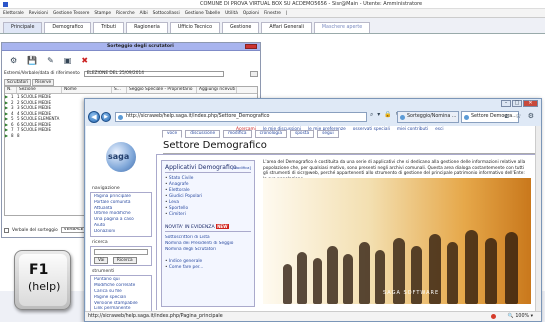 Image resolution: width=545 pixels, height=322 pixels. What do you see at coordinates (195, 27) in the screenshot?
I see `main-tab: Ufficio Tecnico` at bounding box center [195, 27].